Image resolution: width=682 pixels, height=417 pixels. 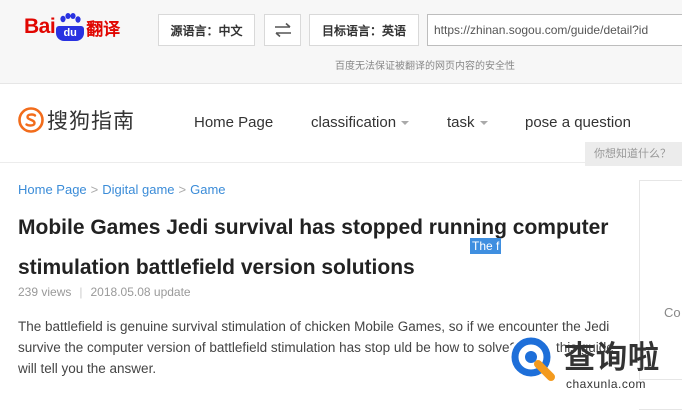 I want to click on site-search-input: 你想知道什么？, so click(x=633, y=154).